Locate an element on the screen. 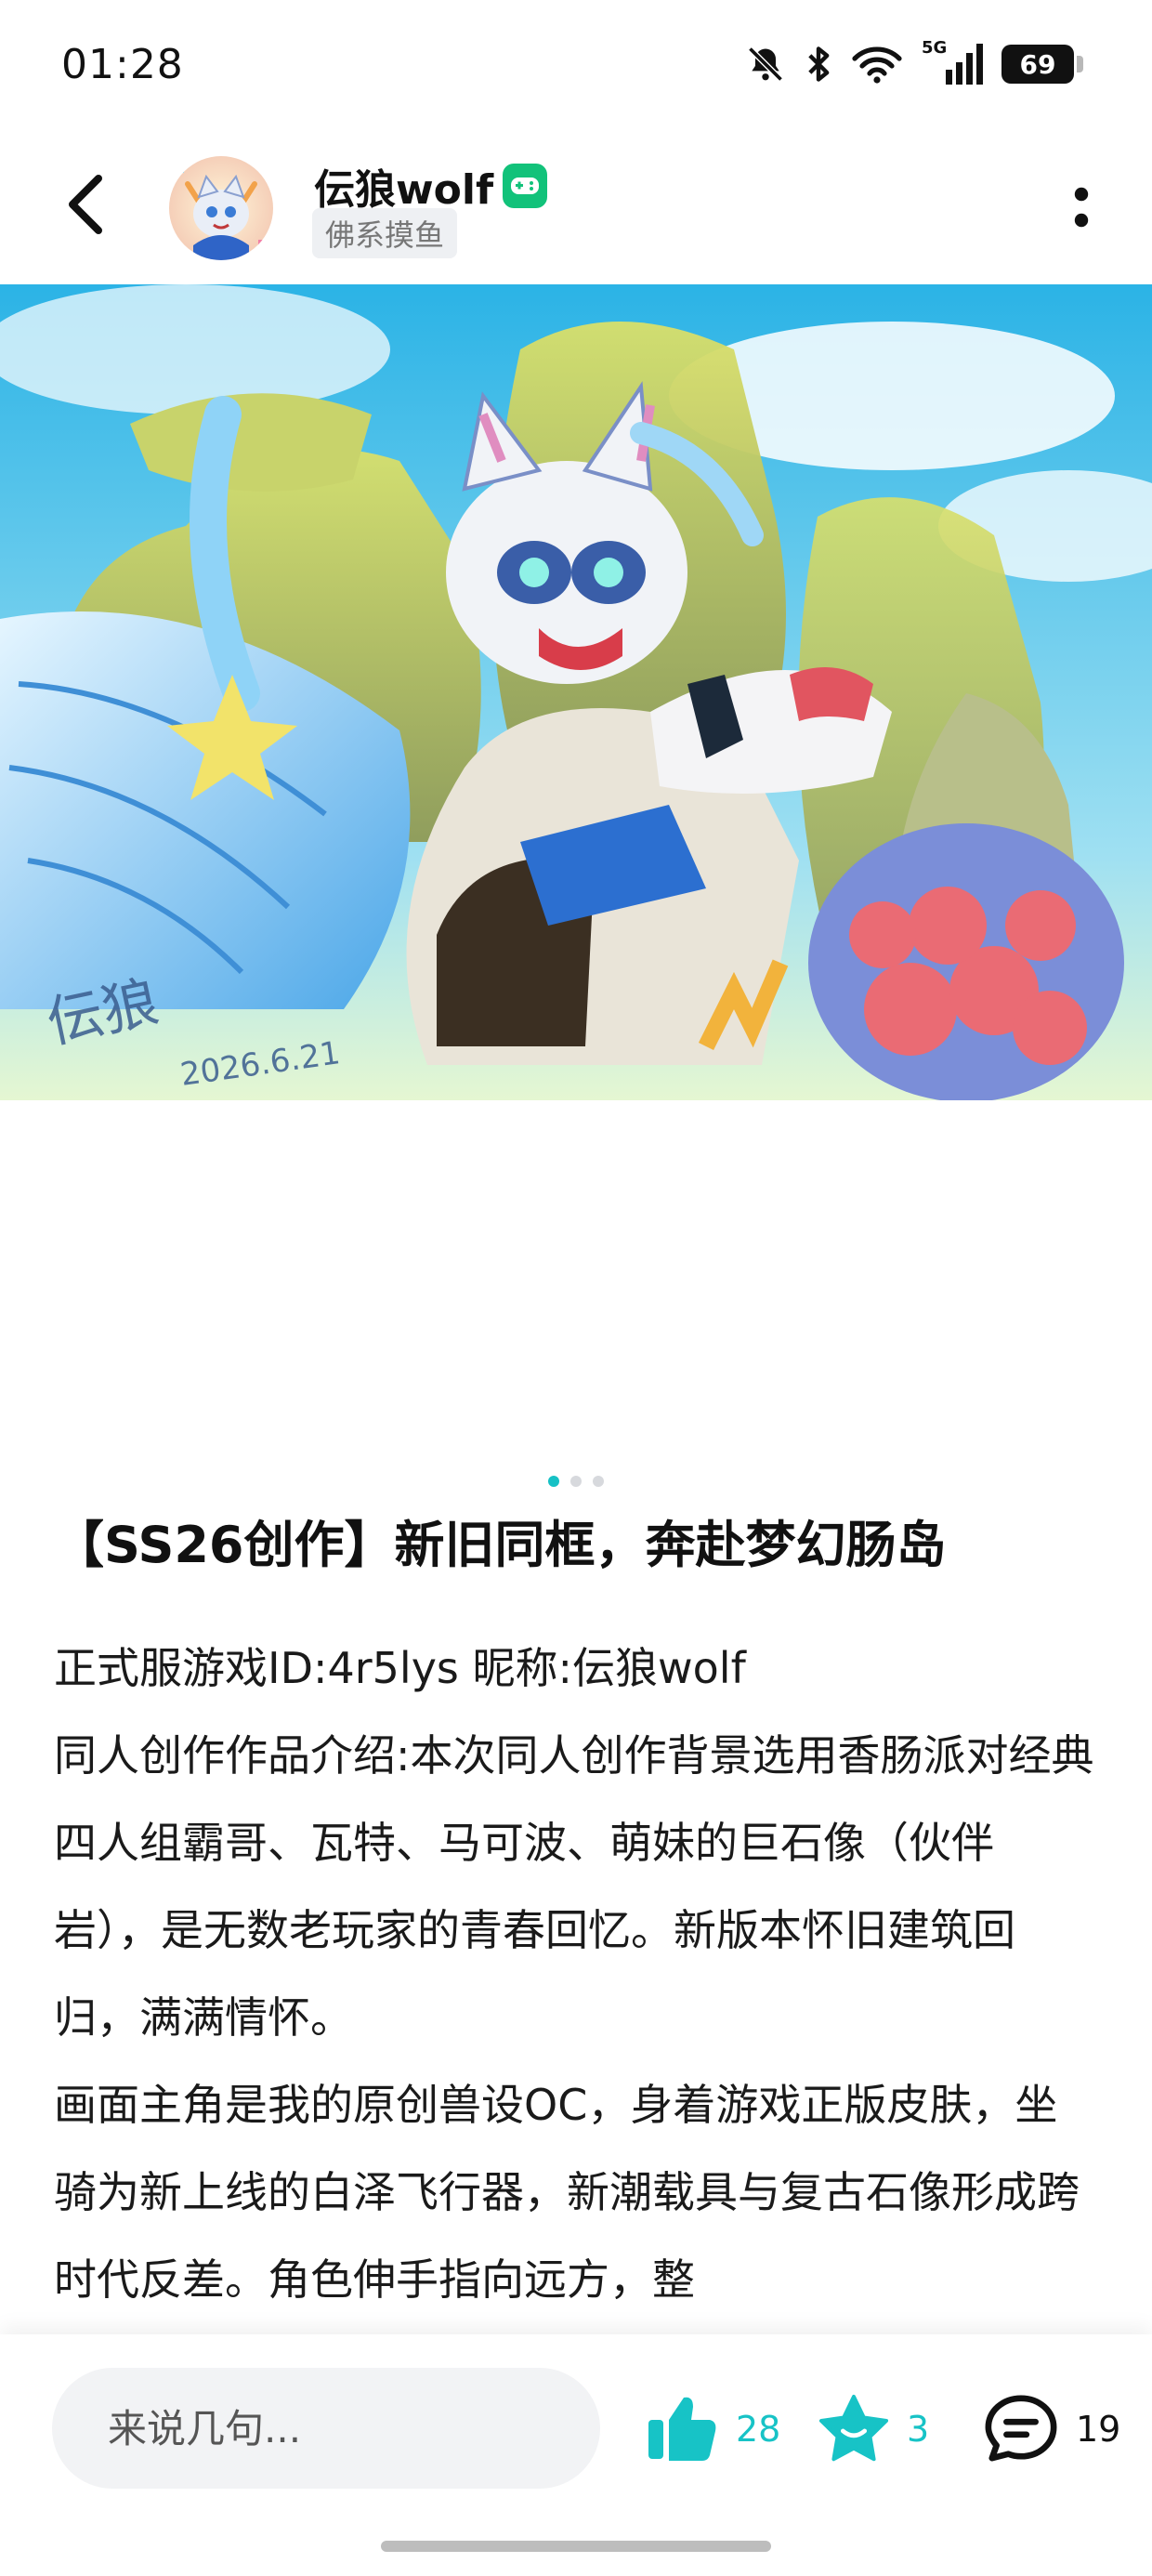 The width and height of the screenshot is (1152, 2576). mute-icon is located at coordinates (765, 64).